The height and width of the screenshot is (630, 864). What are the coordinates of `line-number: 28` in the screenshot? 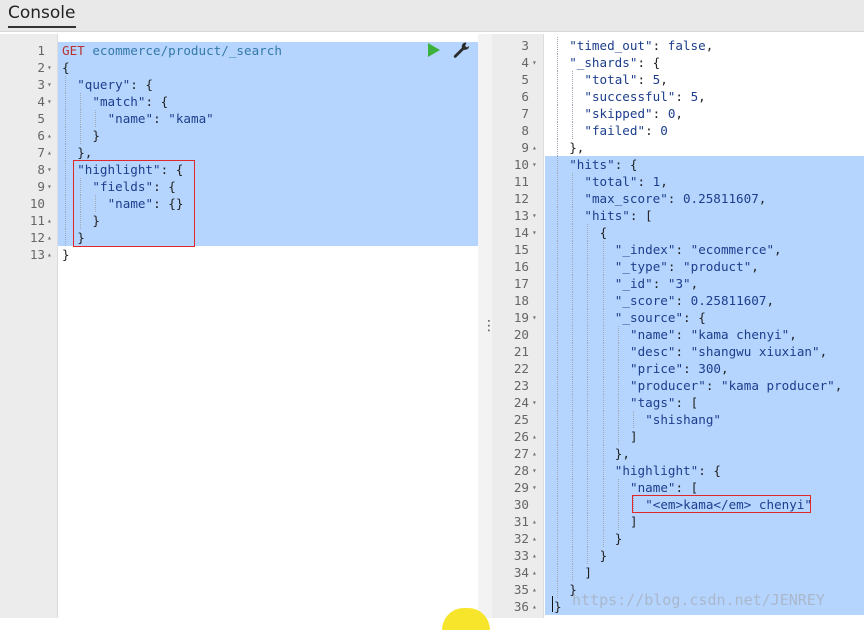 It's located at (521, 470).